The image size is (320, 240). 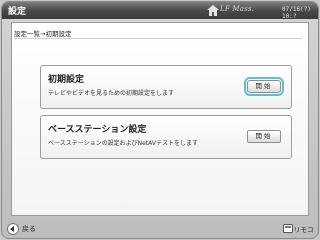 I want to click on card-description: テレビやビデオを見るための初期設定をします, so click(x=111, y=93).